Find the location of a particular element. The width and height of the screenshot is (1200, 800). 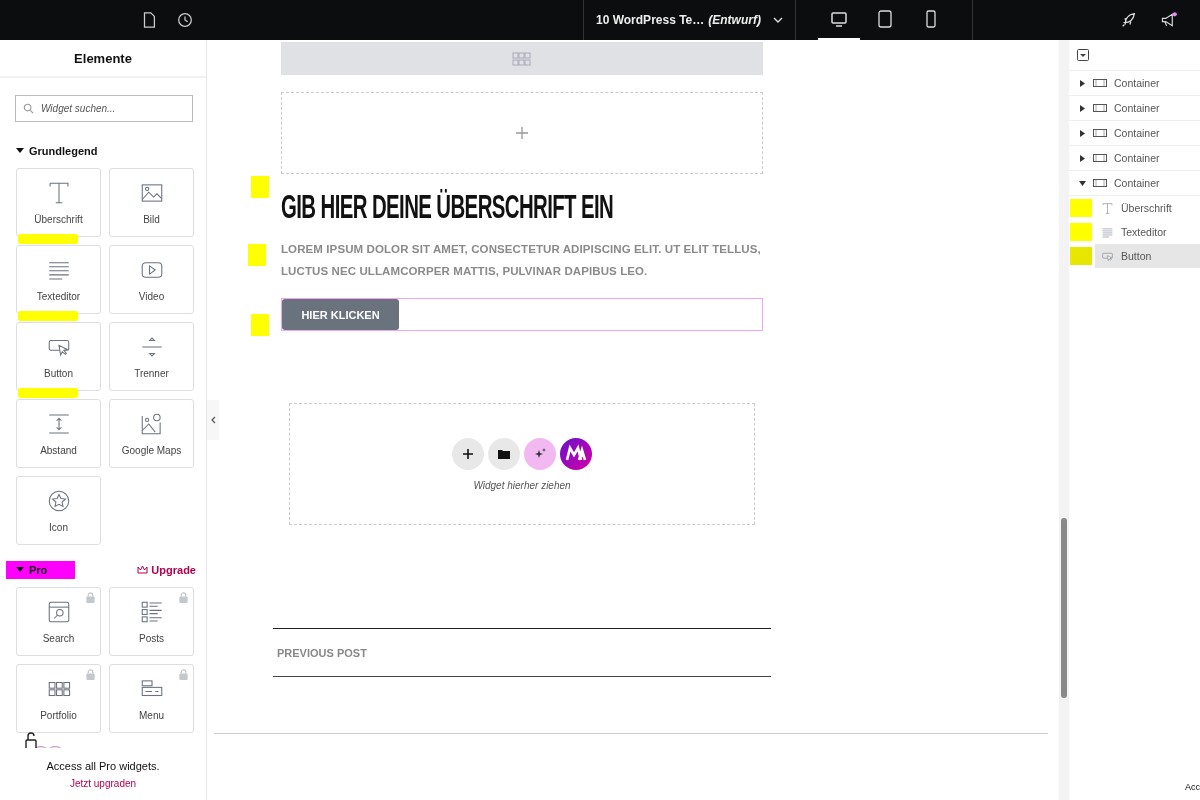

footer-text: Acc is located at coordinates (1192, 787).